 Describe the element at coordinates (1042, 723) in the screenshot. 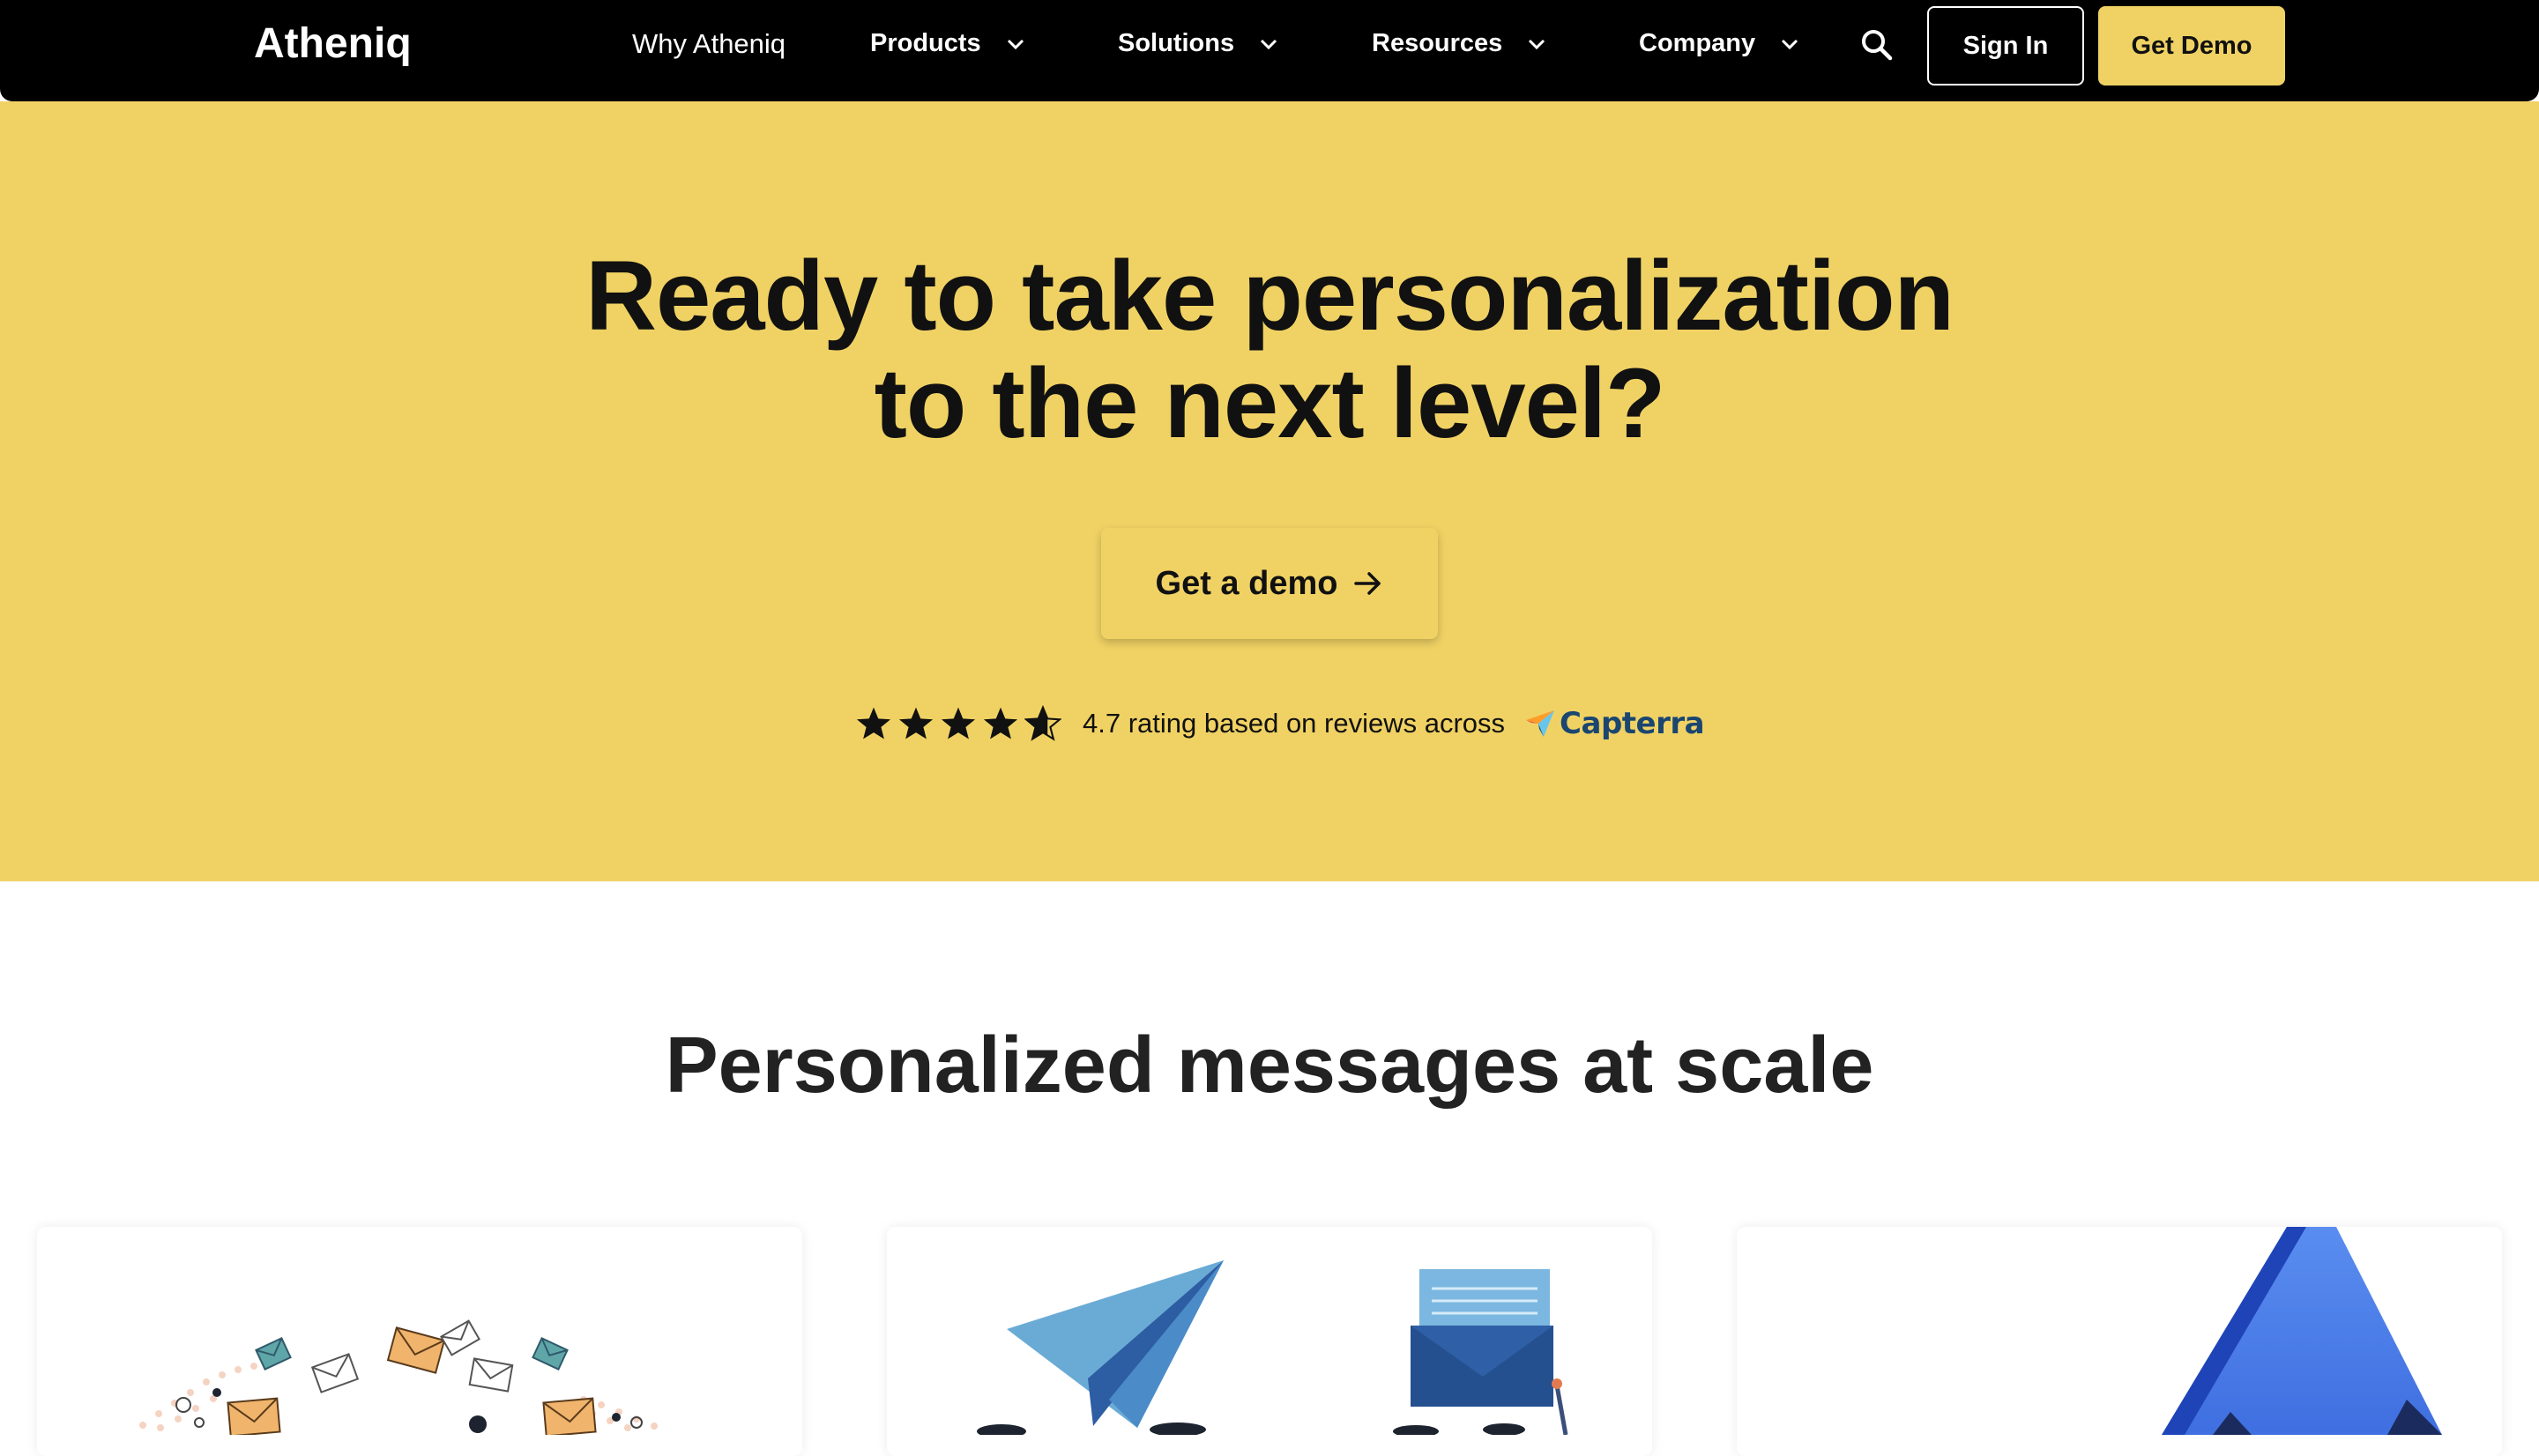

I see `star-half-icon` at that location.